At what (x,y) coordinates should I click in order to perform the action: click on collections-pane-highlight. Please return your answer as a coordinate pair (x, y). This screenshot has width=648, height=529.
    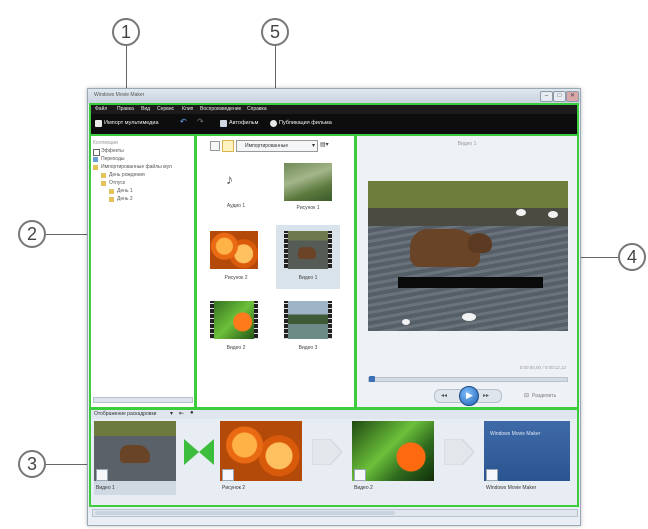
    Looking at the image, I should click on (142, 271).